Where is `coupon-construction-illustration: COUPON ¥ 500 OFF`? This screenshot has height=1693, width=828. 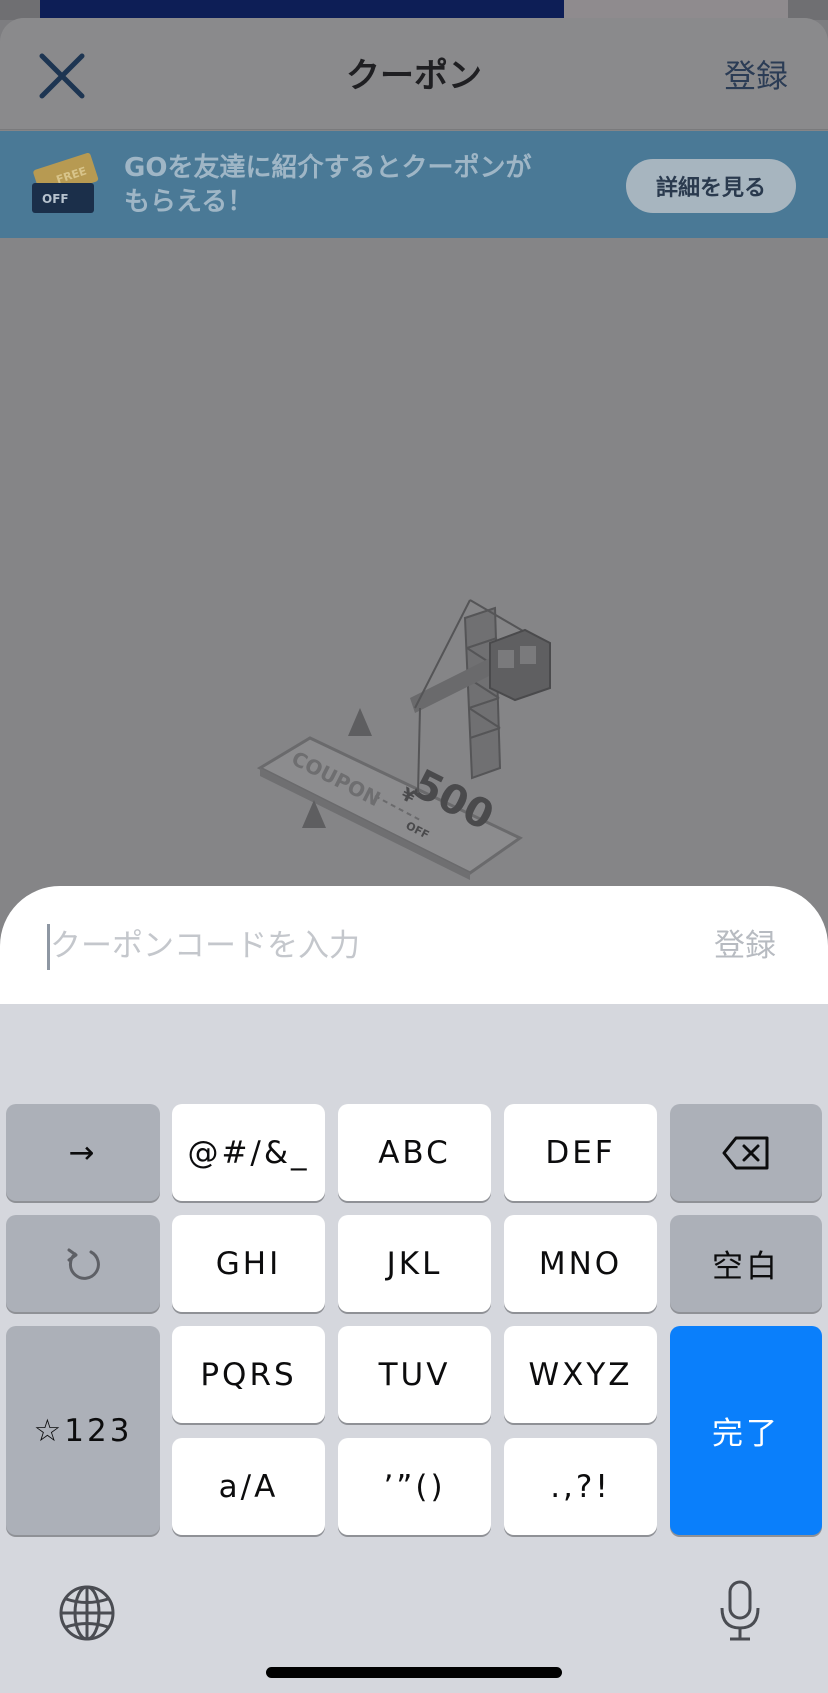
coupon-construction-illustration: COUPON ¥ 500 OFF is located at coordinates (403, 739).